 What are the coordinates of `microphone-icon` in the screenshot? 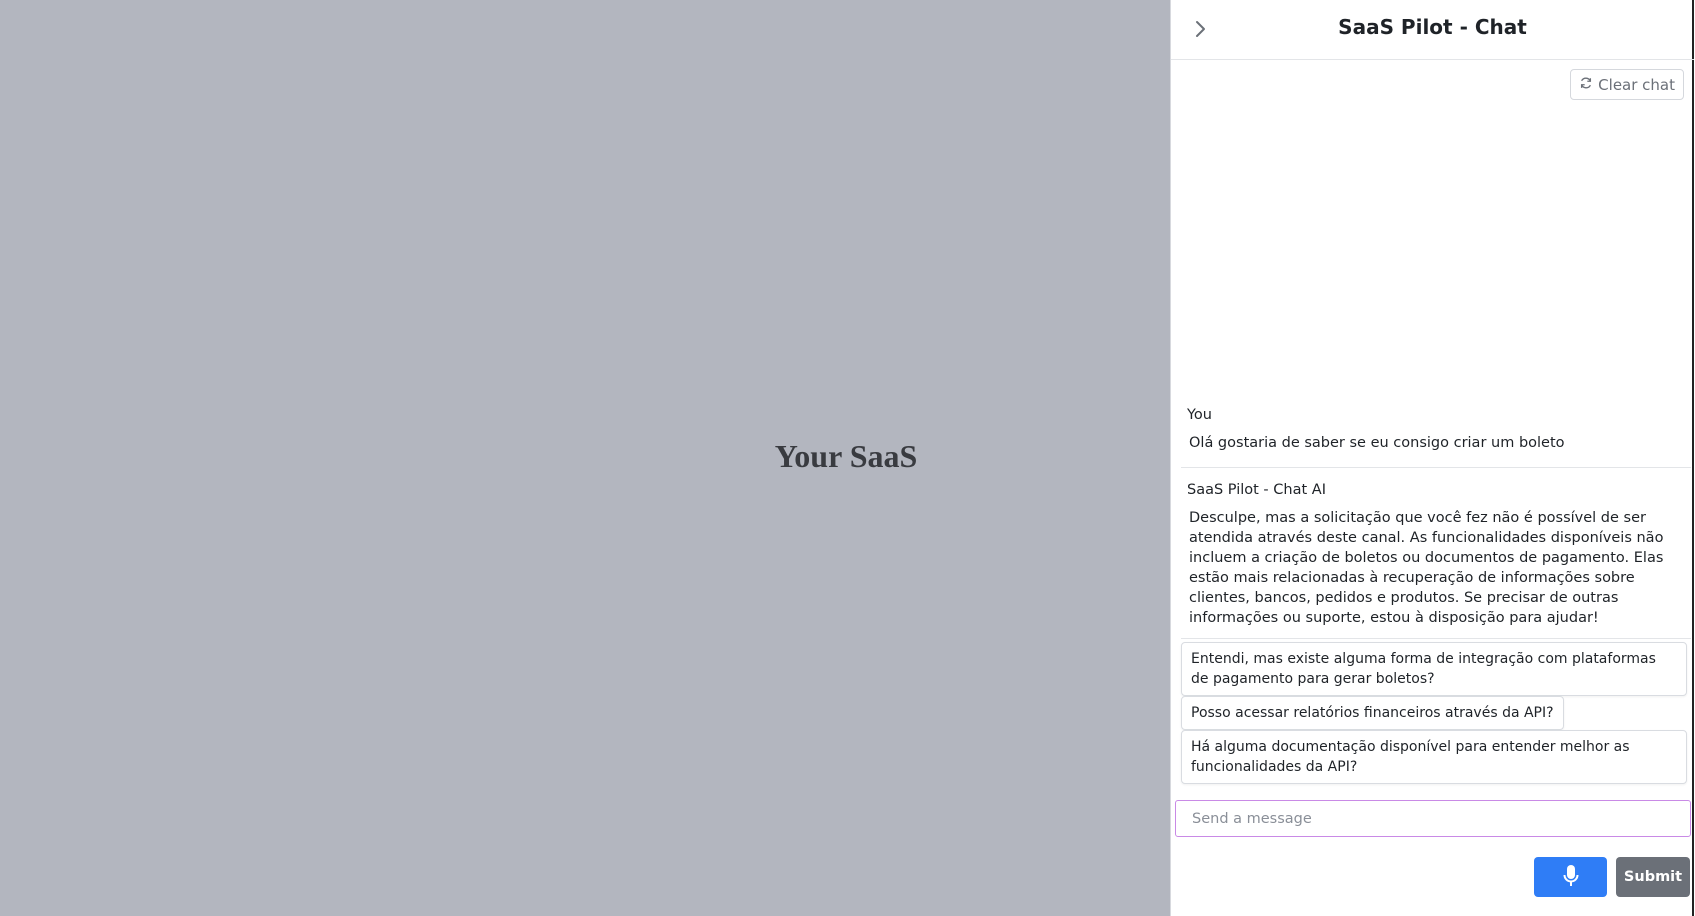 It's located at (1571, 877).